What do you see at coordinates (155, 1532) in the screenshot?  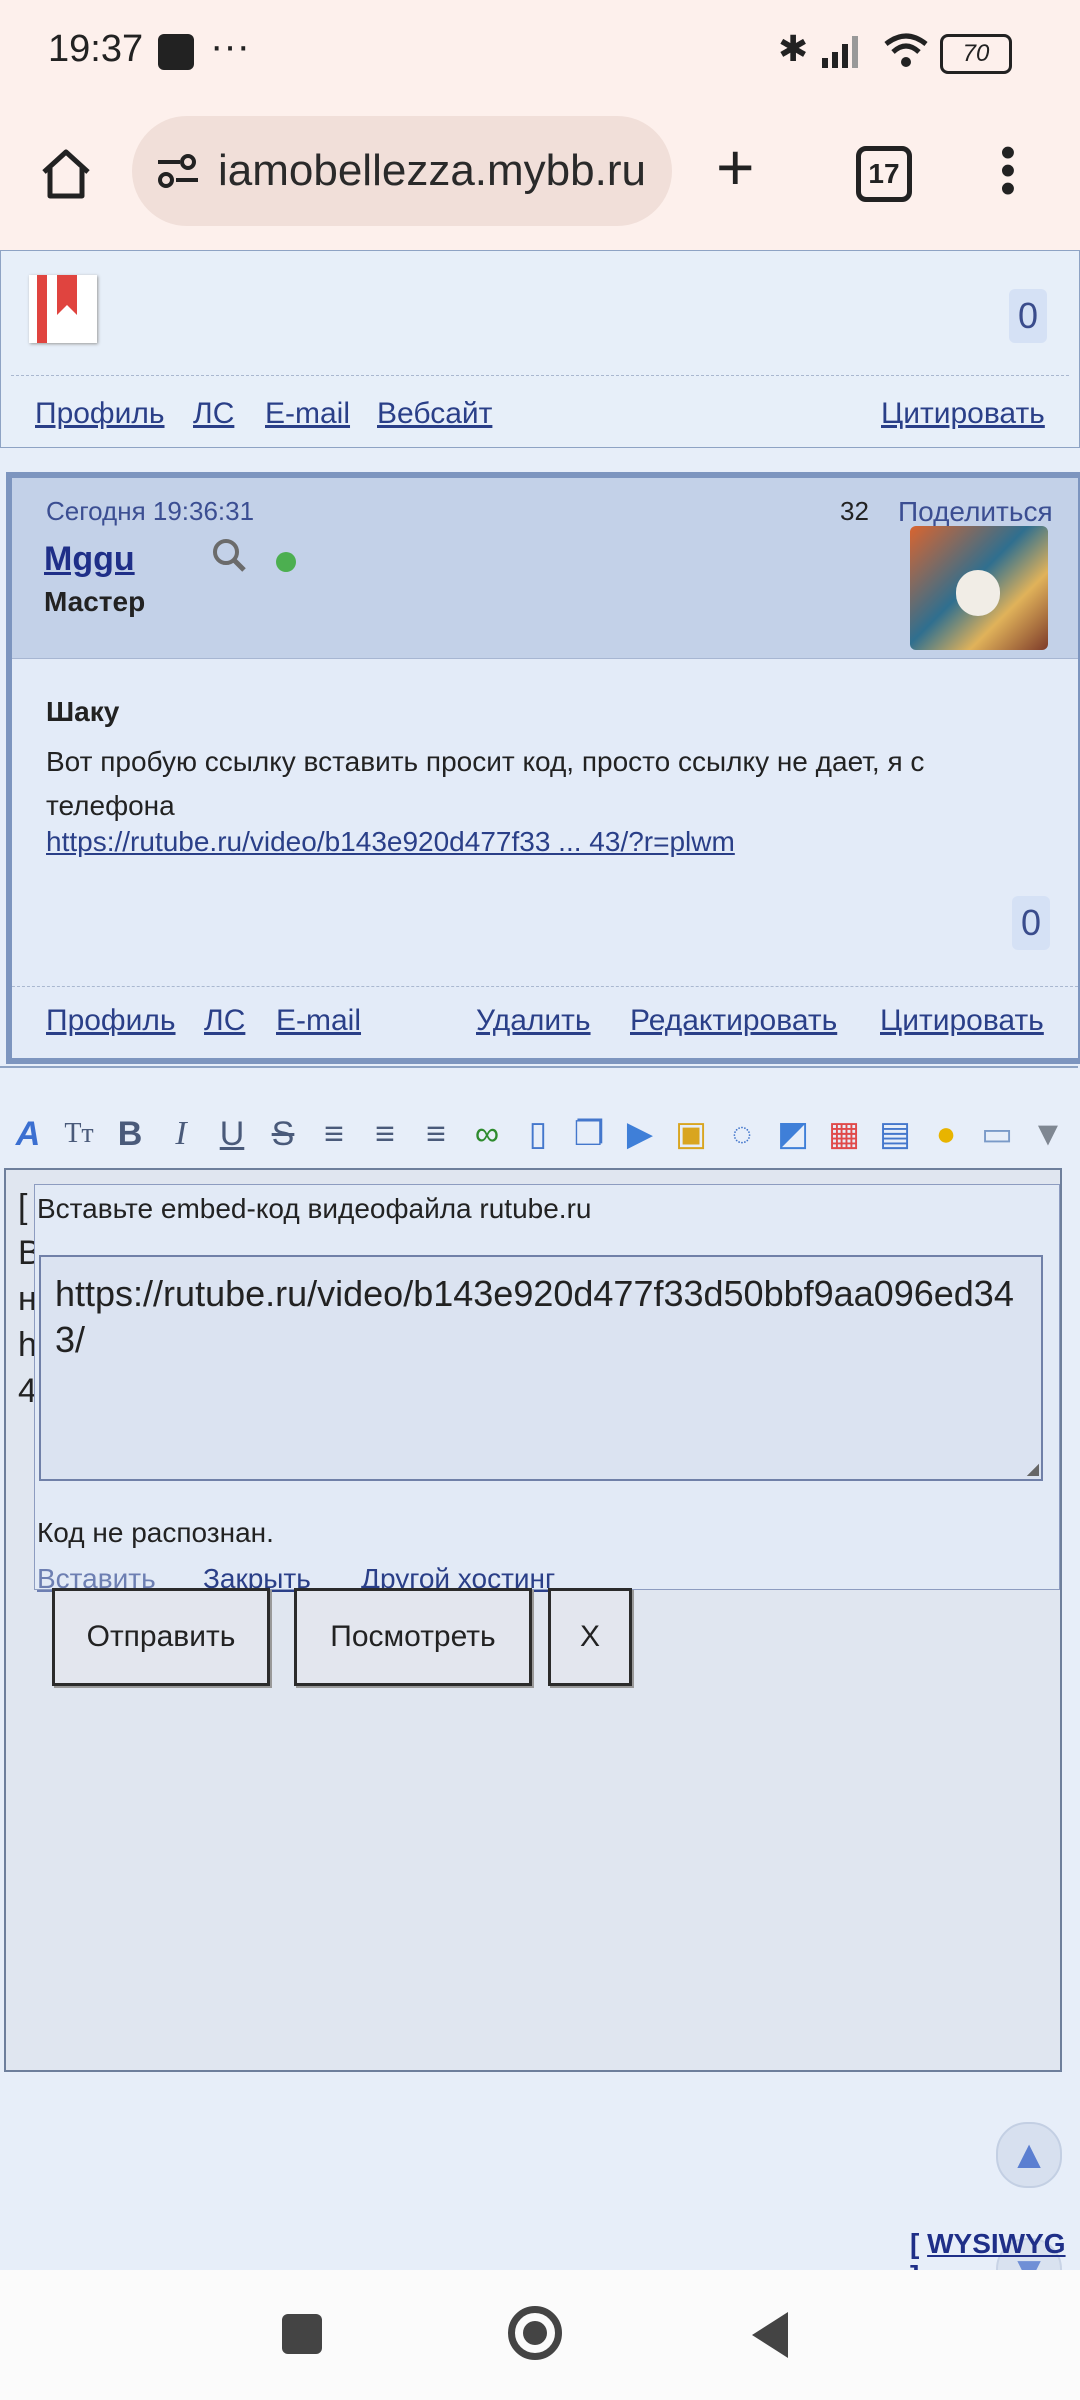 I see `popup-error-message: Код не распознан.` at bounding box center [155, 1532].